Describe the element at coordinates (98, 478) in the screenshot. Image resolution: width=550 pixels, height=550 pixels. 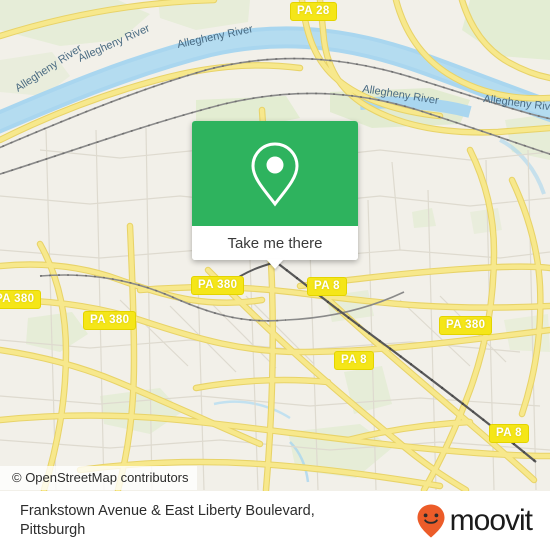
I see `openstreetmap-attribution: © OpenStreetMap contributors` at that location.